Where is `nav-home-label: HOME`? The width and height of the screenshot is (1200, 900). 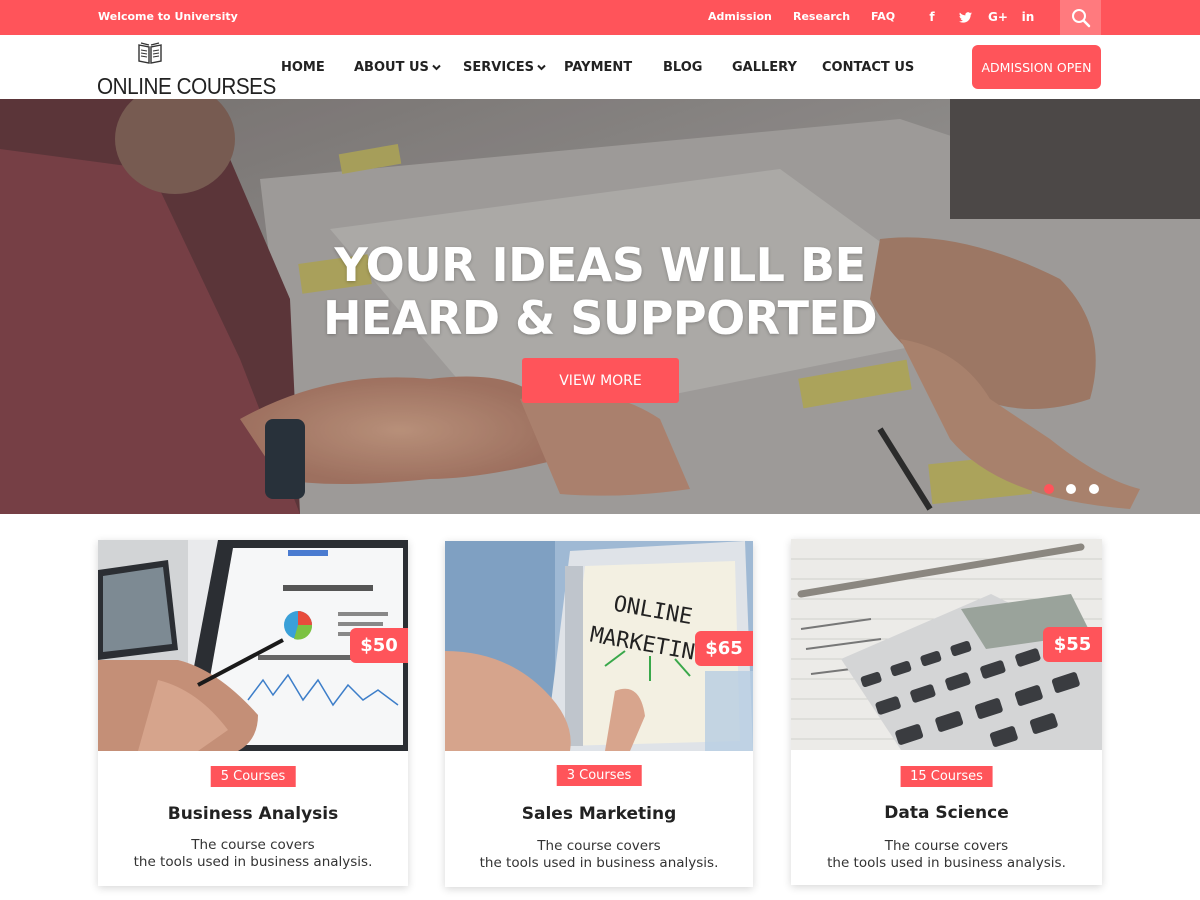 nav-home-label: HOME is located at coordinates (303, 67).